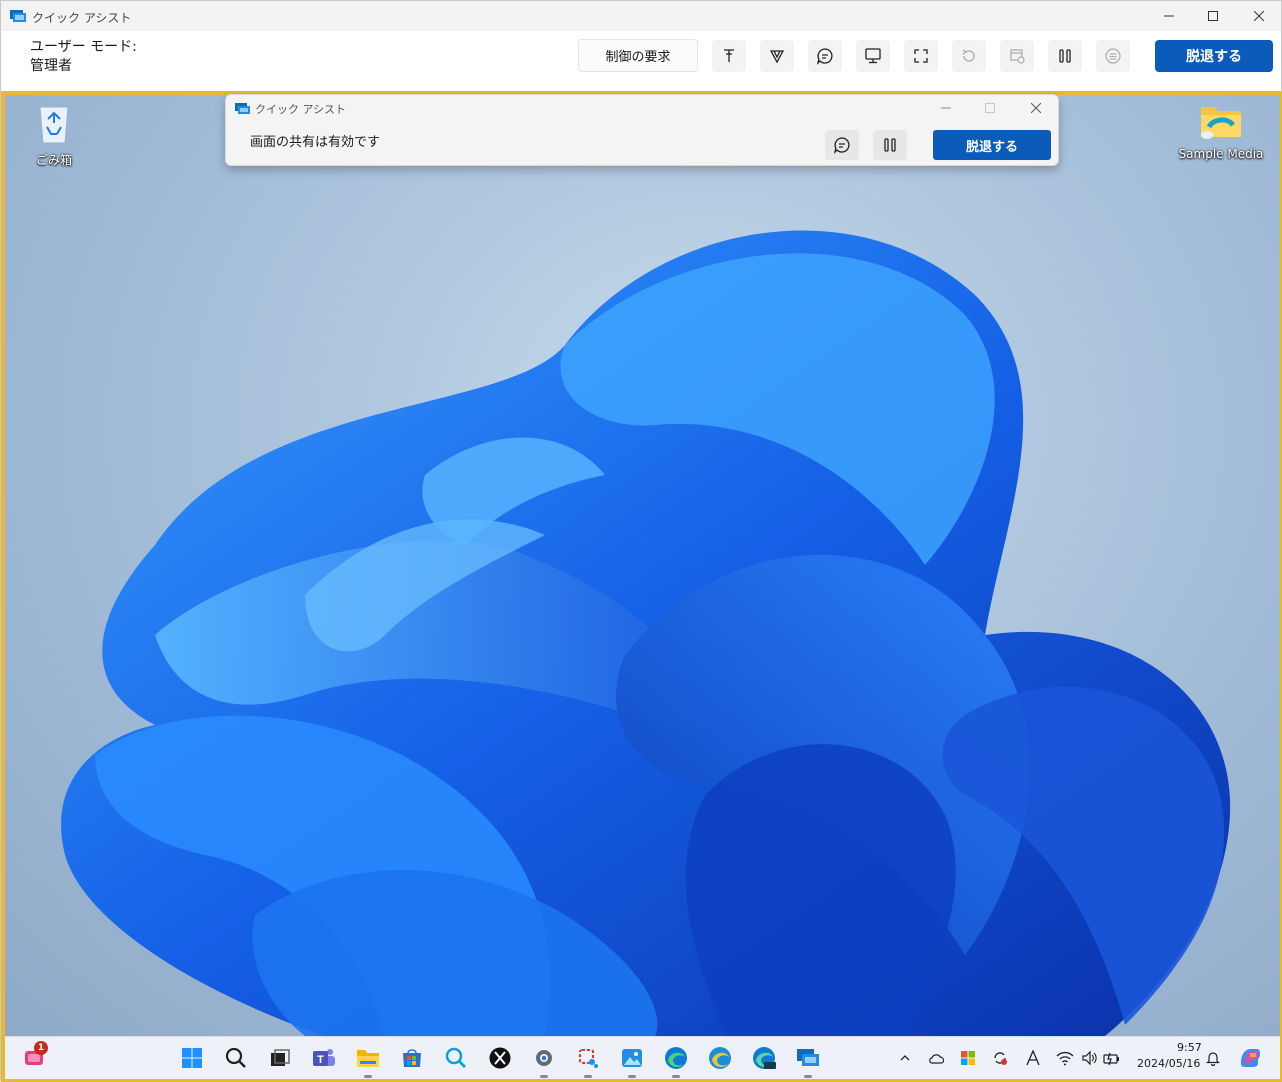  What do you see at coordinates (842, 145) in the screenshot?
I see `remote-chat-button` at bounding box center [842, 145].